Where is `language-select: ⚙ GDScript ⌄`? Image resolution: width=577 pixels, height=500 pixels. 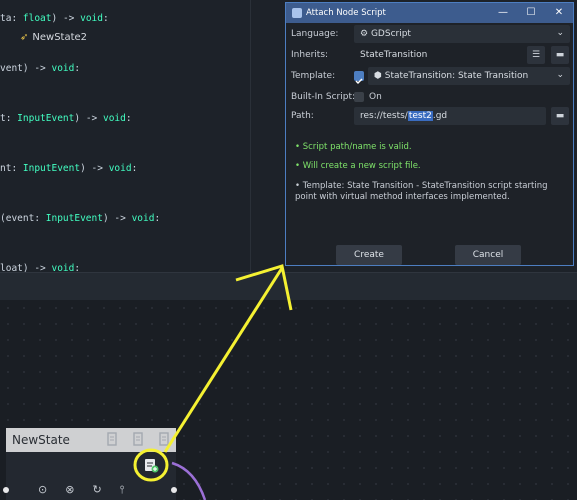 language-select: ⚙ GDScript ⌄ is located at coordinates (462, 34).